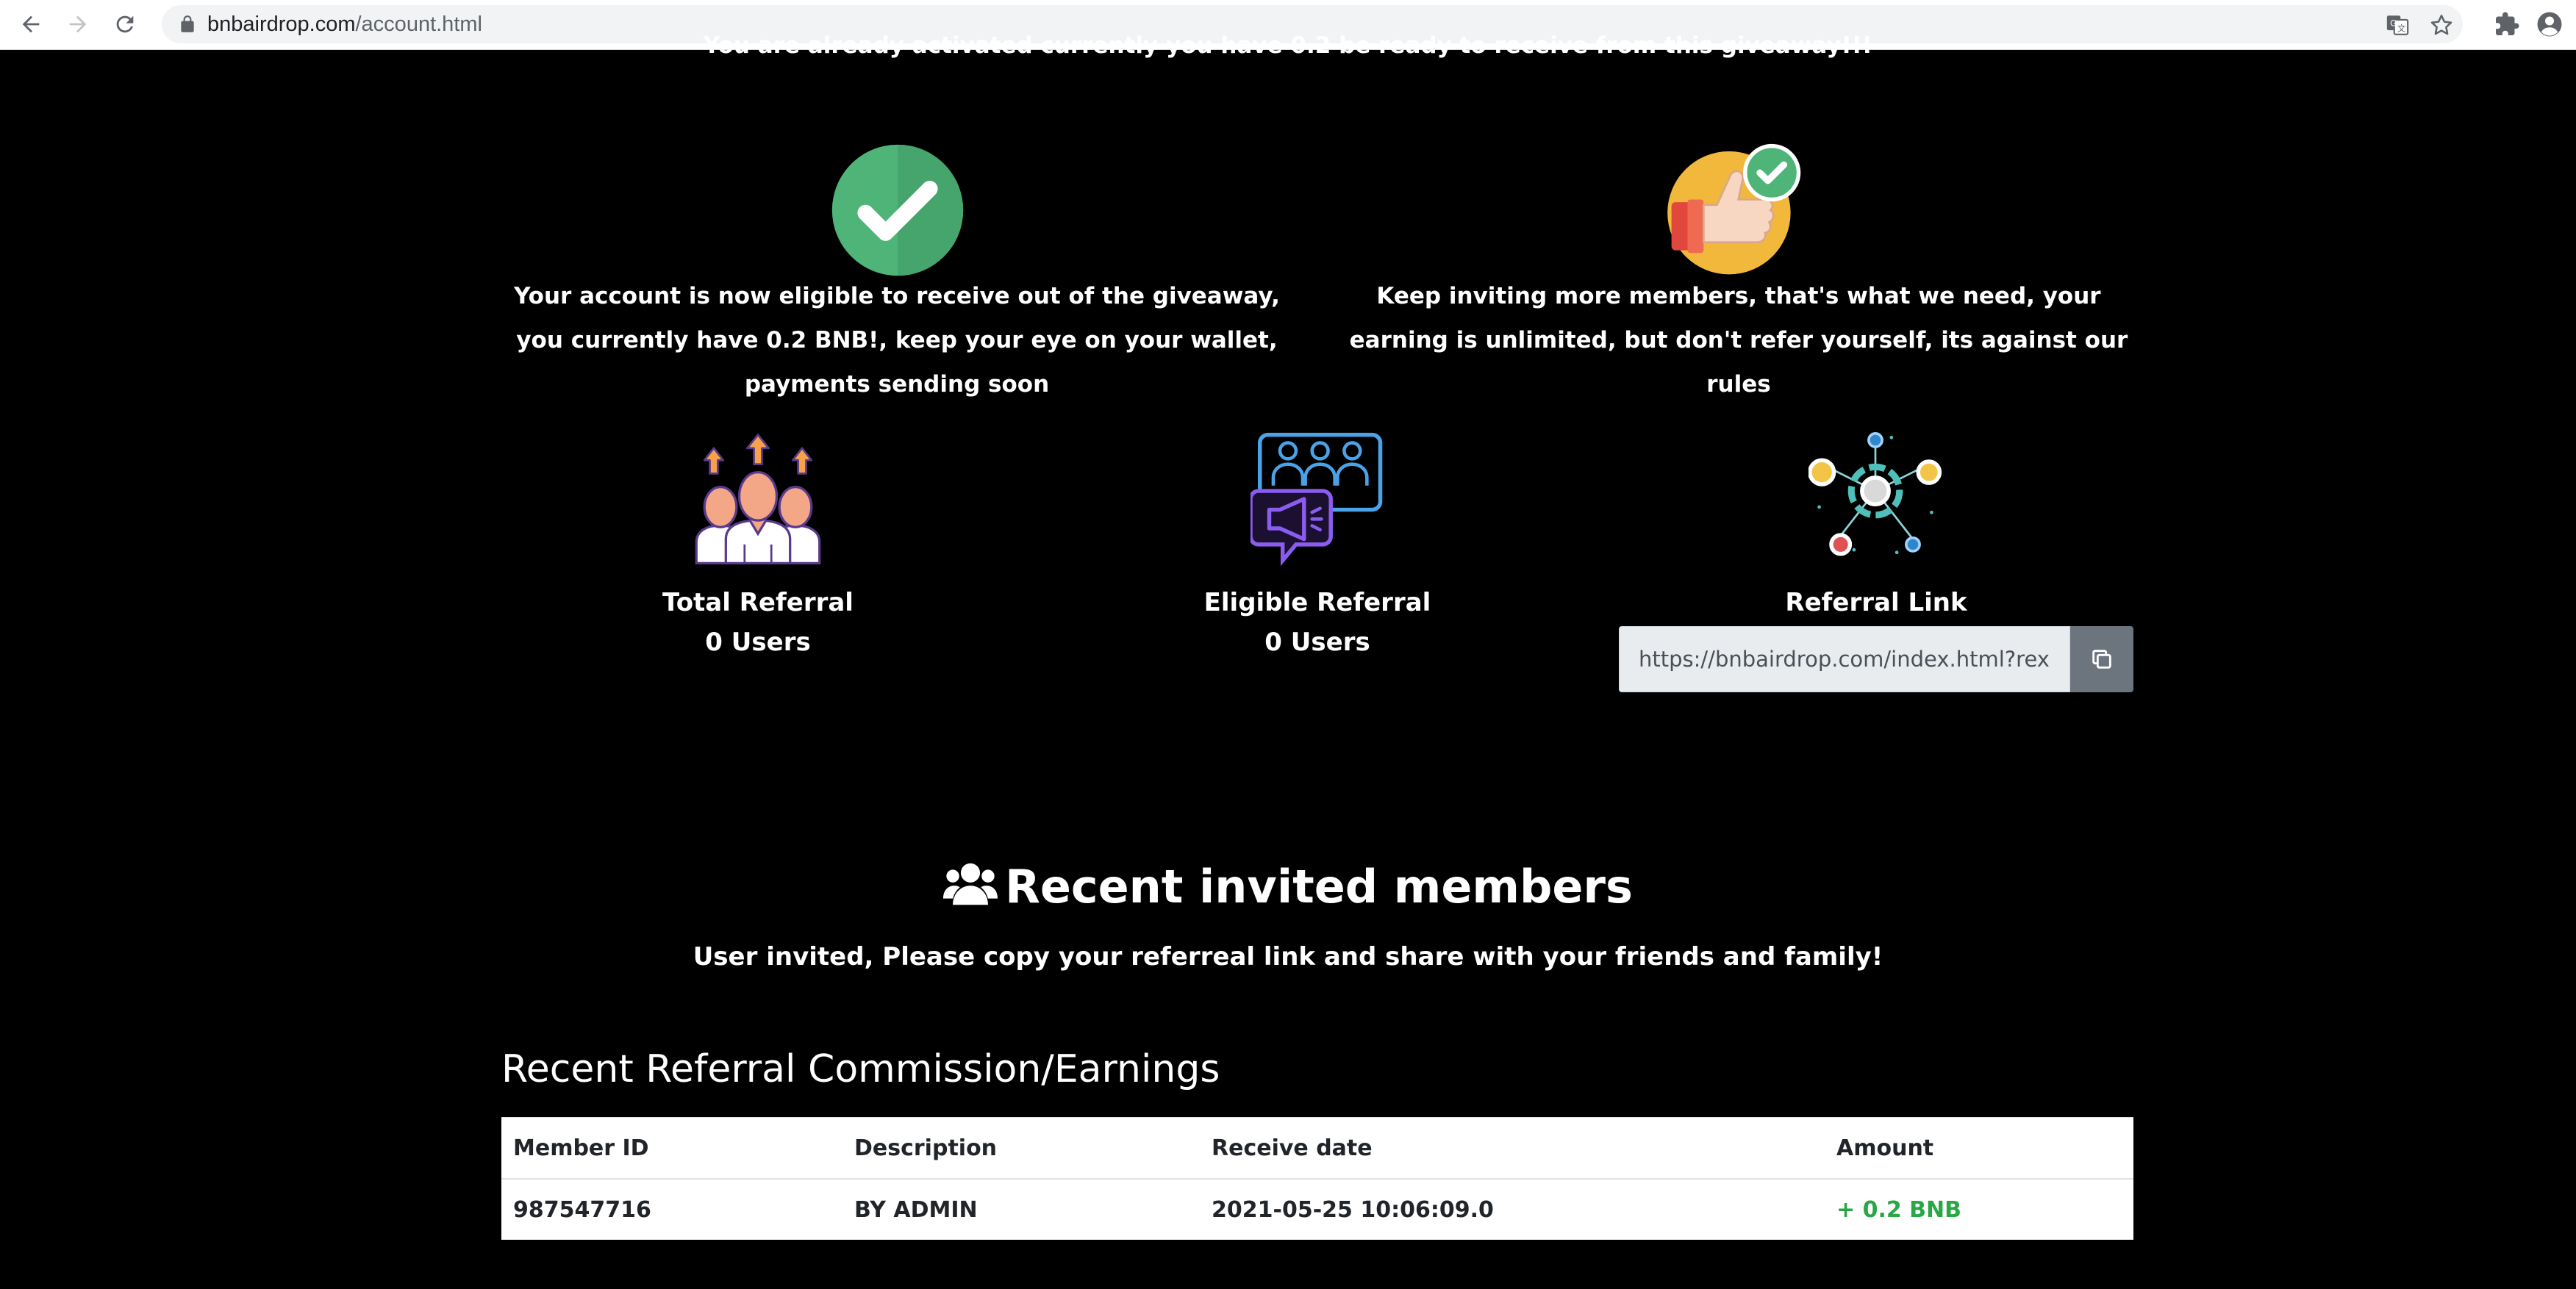 This screenshot has width=2576, height=1289. What do you see at coordinates (970, 884) in the screenshot?
I see `users-icon` at bounding box center [970, 884].